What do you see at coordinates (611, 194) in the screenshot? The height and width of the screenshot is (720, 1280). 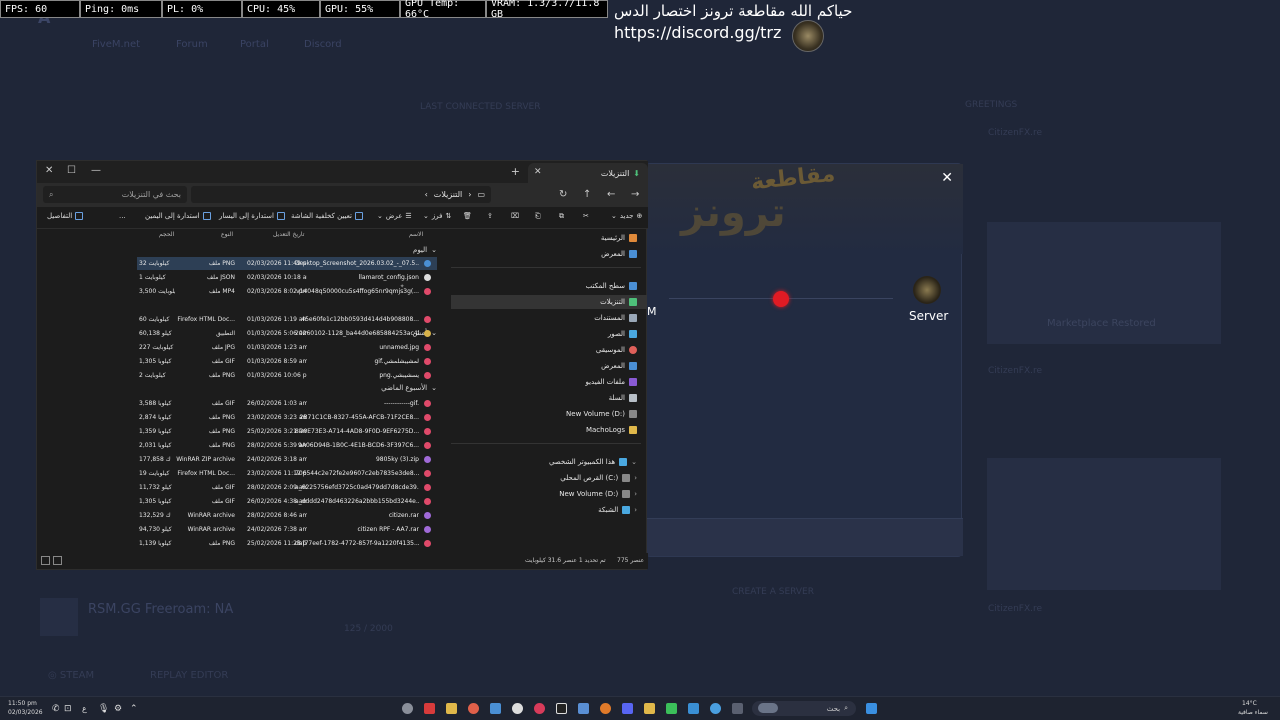 I see `forward-icon: ←` at bounding box center [611, 194].